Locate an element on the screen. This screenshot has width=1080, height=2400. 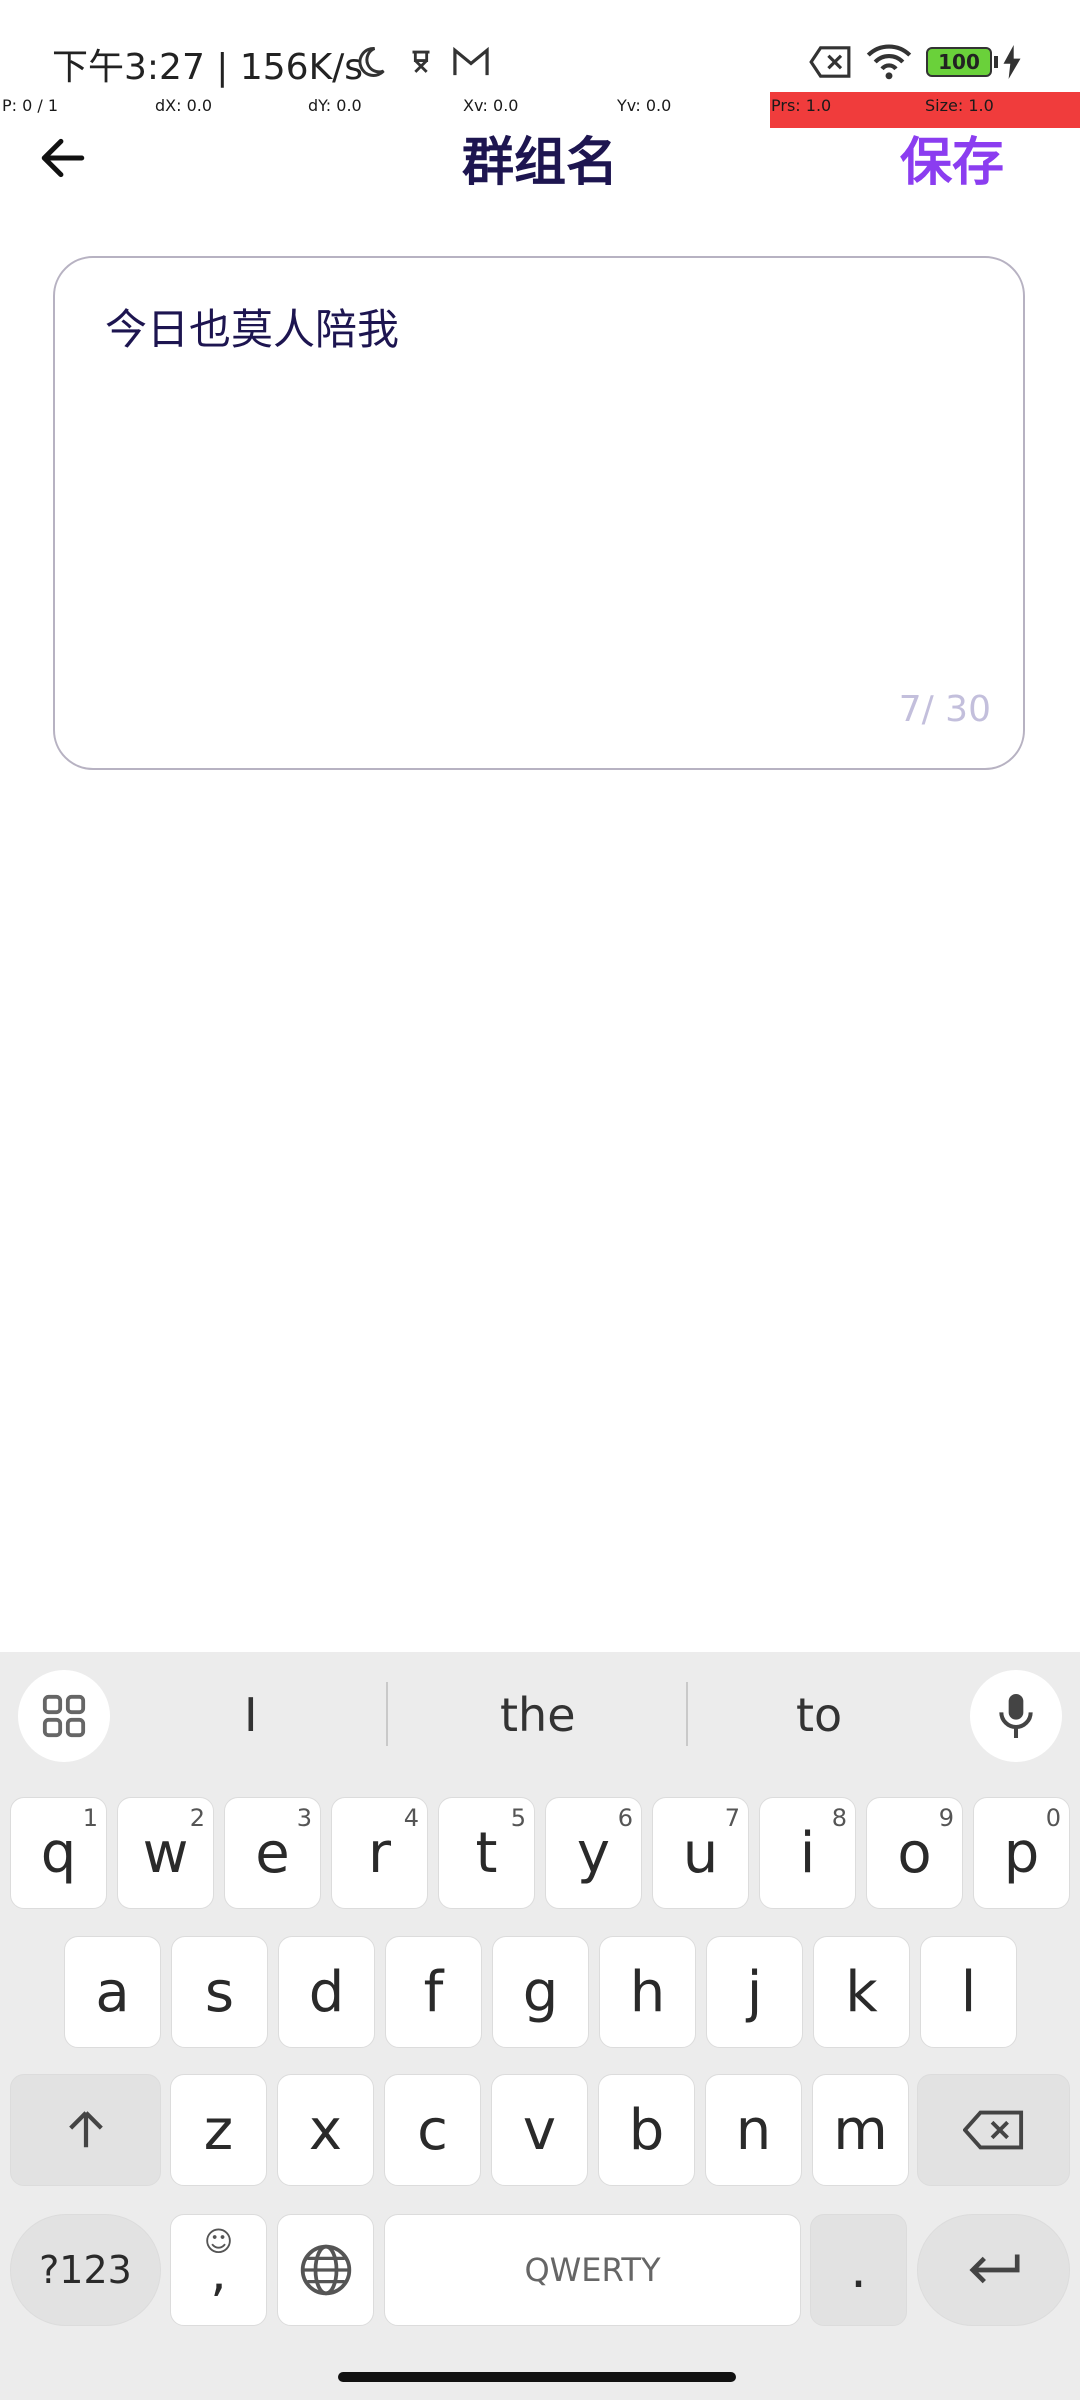
key-i: i8 is located at coordinates (807, 1853).